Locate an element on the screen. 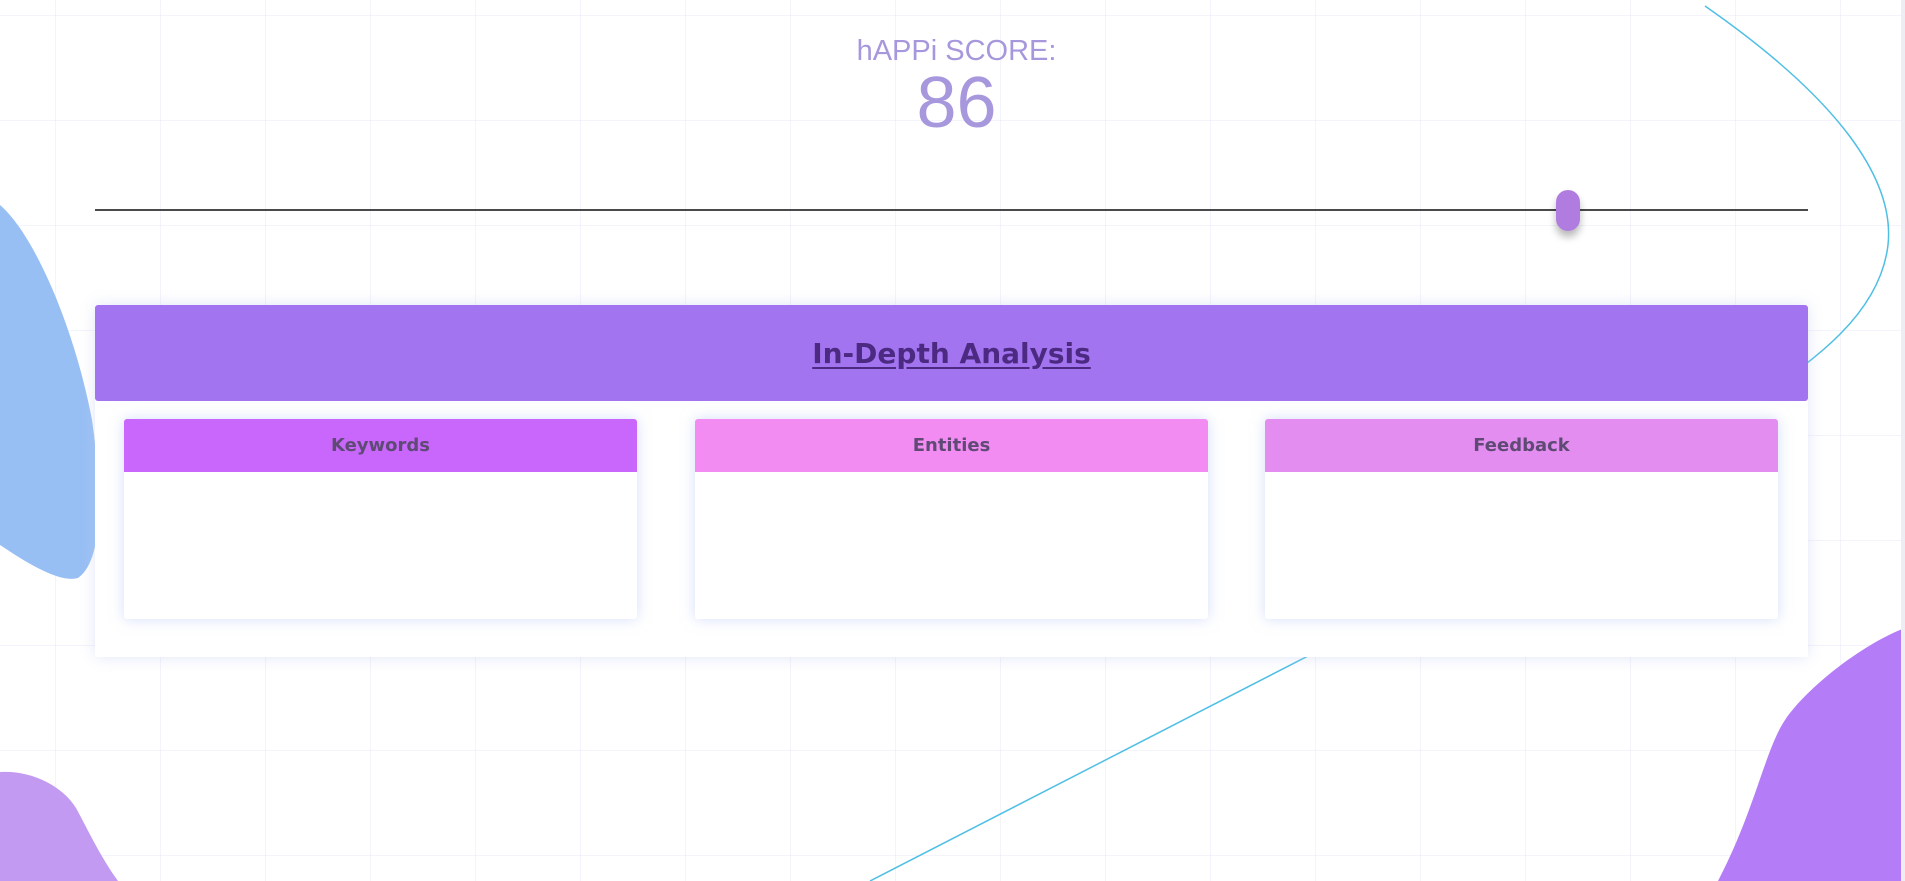 The image size is (1905, 881). entities-title: Entities is located at coordinates (951, 445).